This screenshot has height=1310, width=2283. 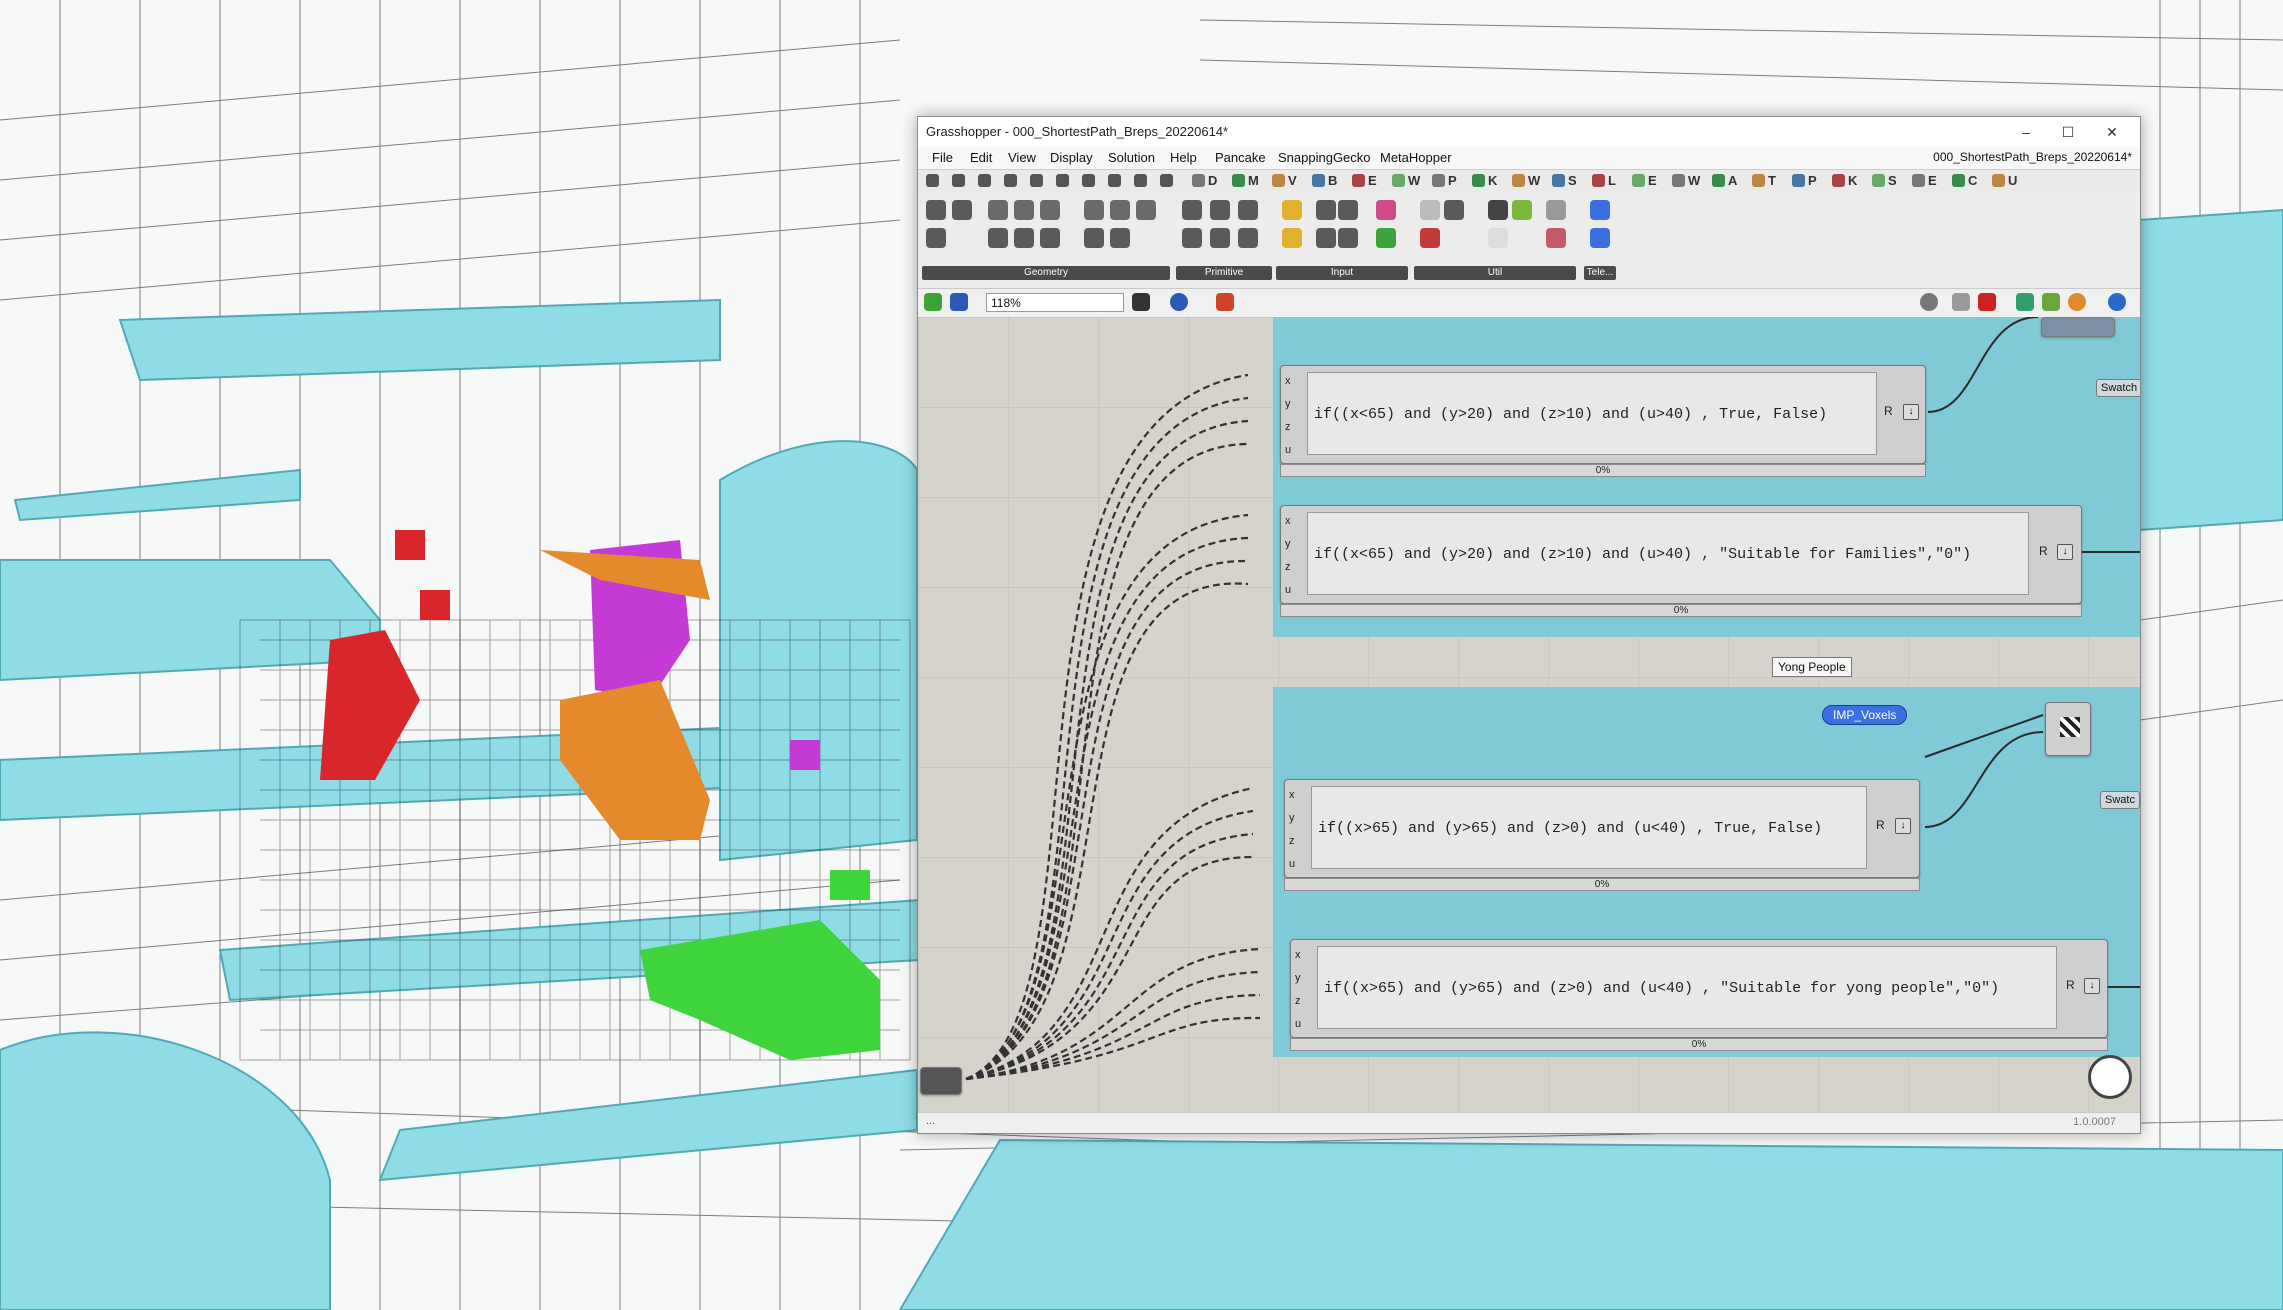 What do you see at coordinates (1055, 302) in the screenshot?
I see `zoom-dropdown: 118%` at bounding box center [1055, 302].